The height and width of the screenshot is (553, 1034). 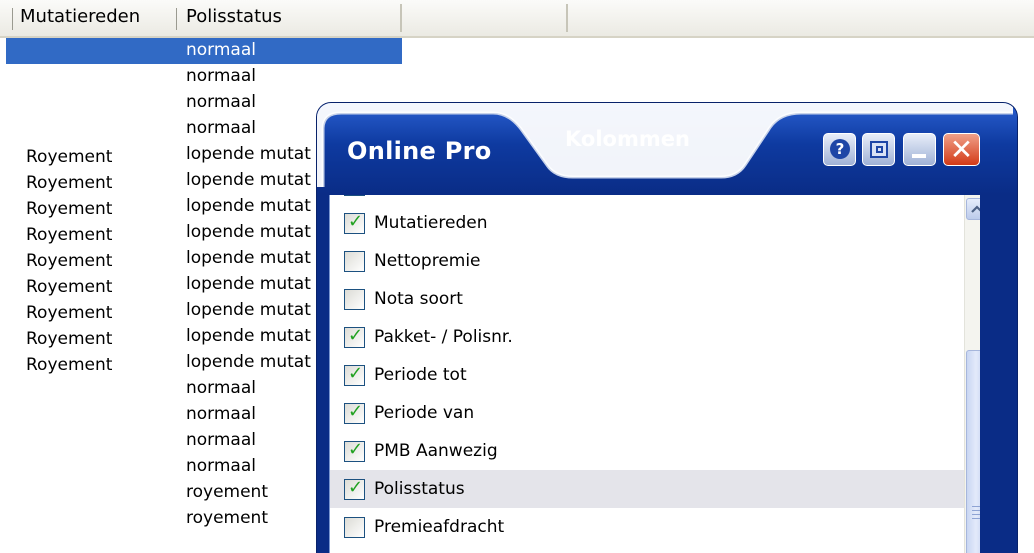 What do you see at coordinates (647, 413) in the screenshot?
I see `list-item: ✓ Periode van` at bounding box center [647, 413].